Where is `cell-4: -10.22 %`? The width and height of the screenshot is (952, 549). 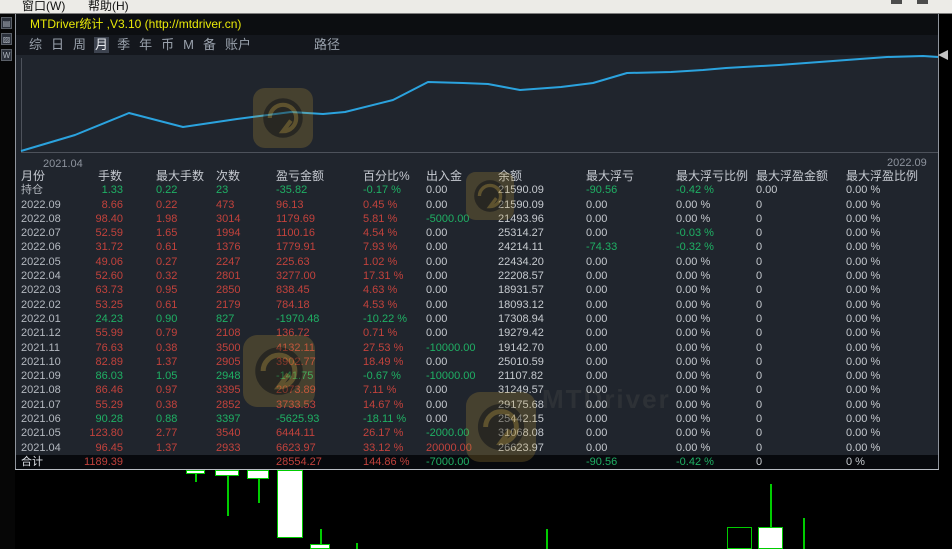
cell-4: -10.22 % is located at coordinates (385, 318).